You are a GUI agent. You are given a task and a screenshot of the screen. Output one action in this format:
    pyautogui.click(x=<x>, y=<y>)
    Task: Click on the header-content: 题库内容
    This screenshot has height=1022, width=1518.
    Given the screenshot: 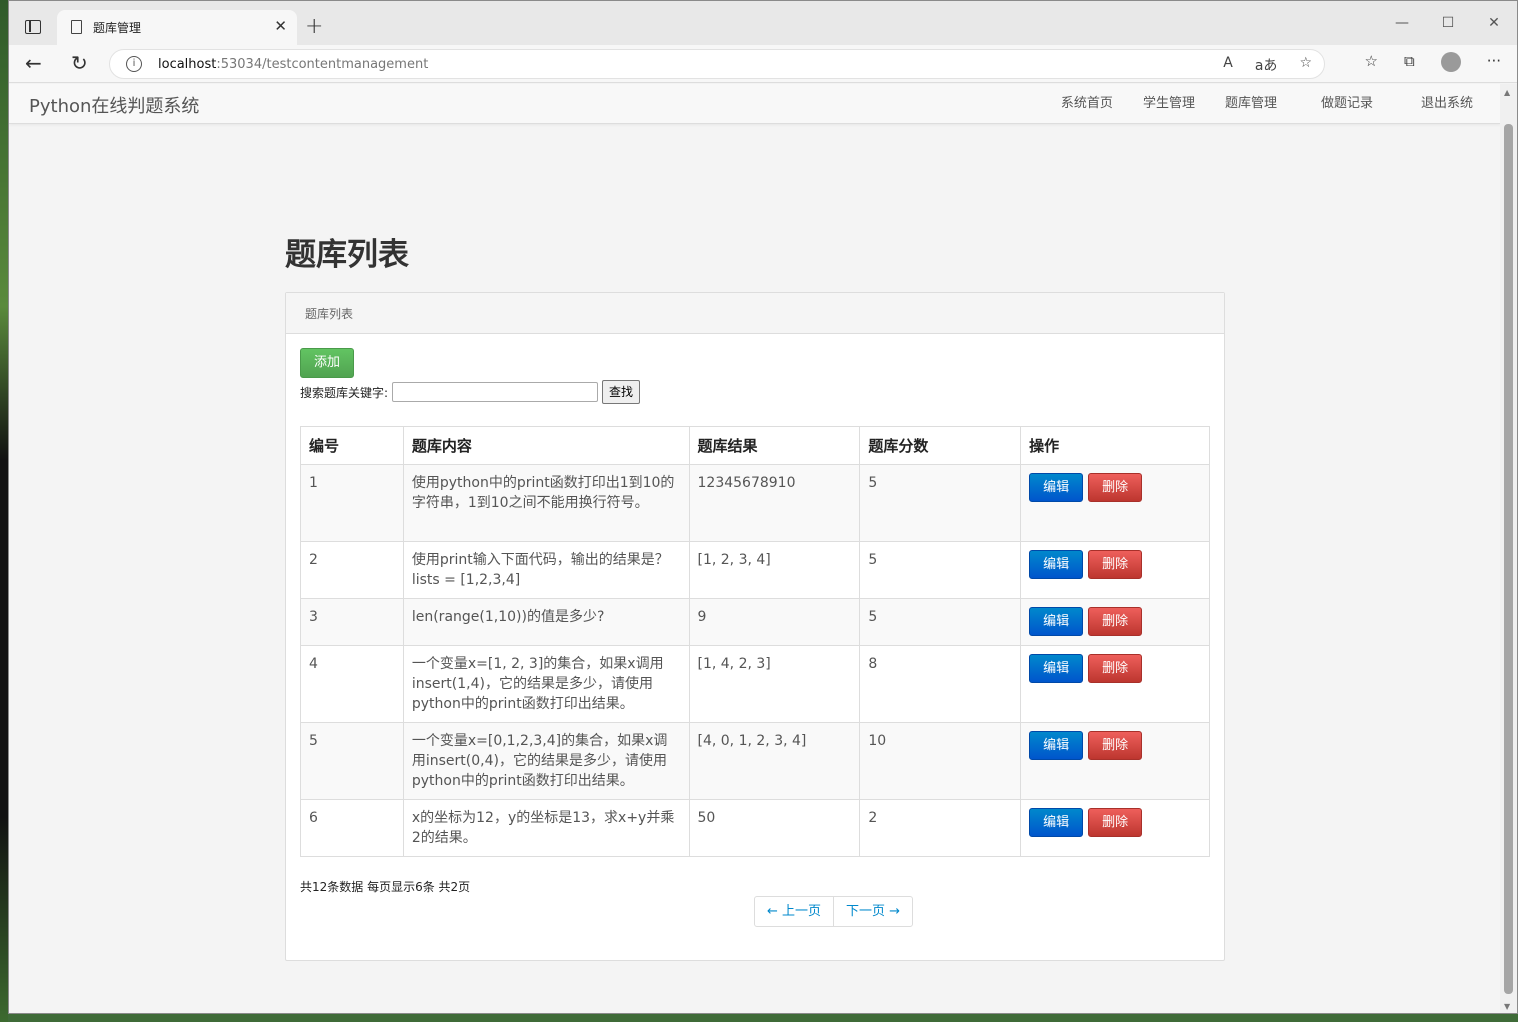 What is the action you would take?
    pyautogui.click(x=546, y=445)
    